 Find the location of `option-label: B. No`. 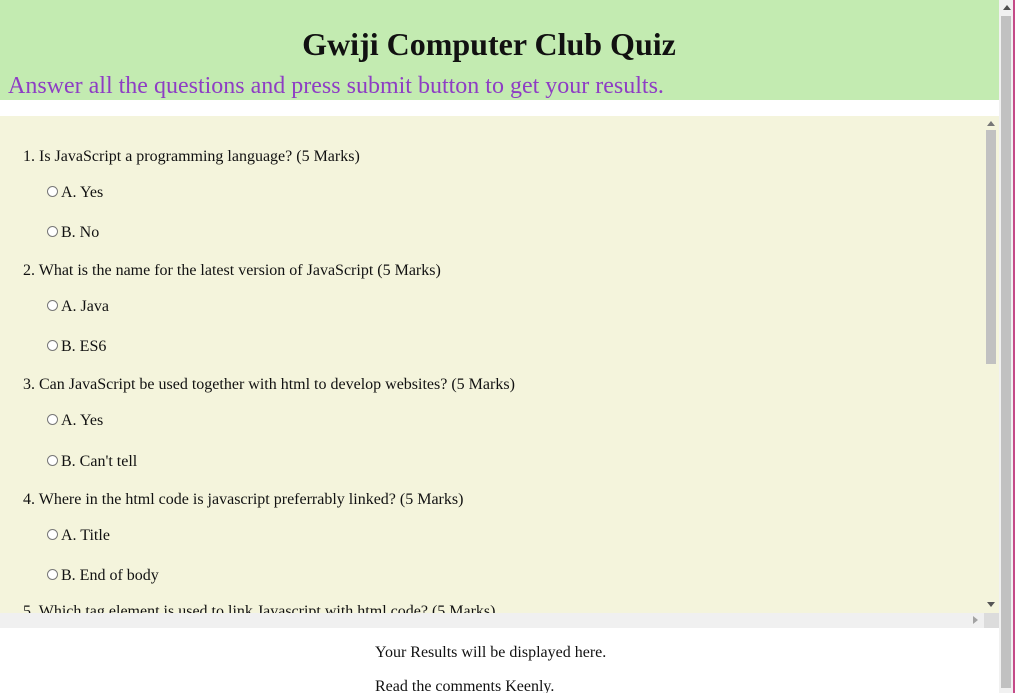

option-label: B. No is located at coordinates (80, 232).